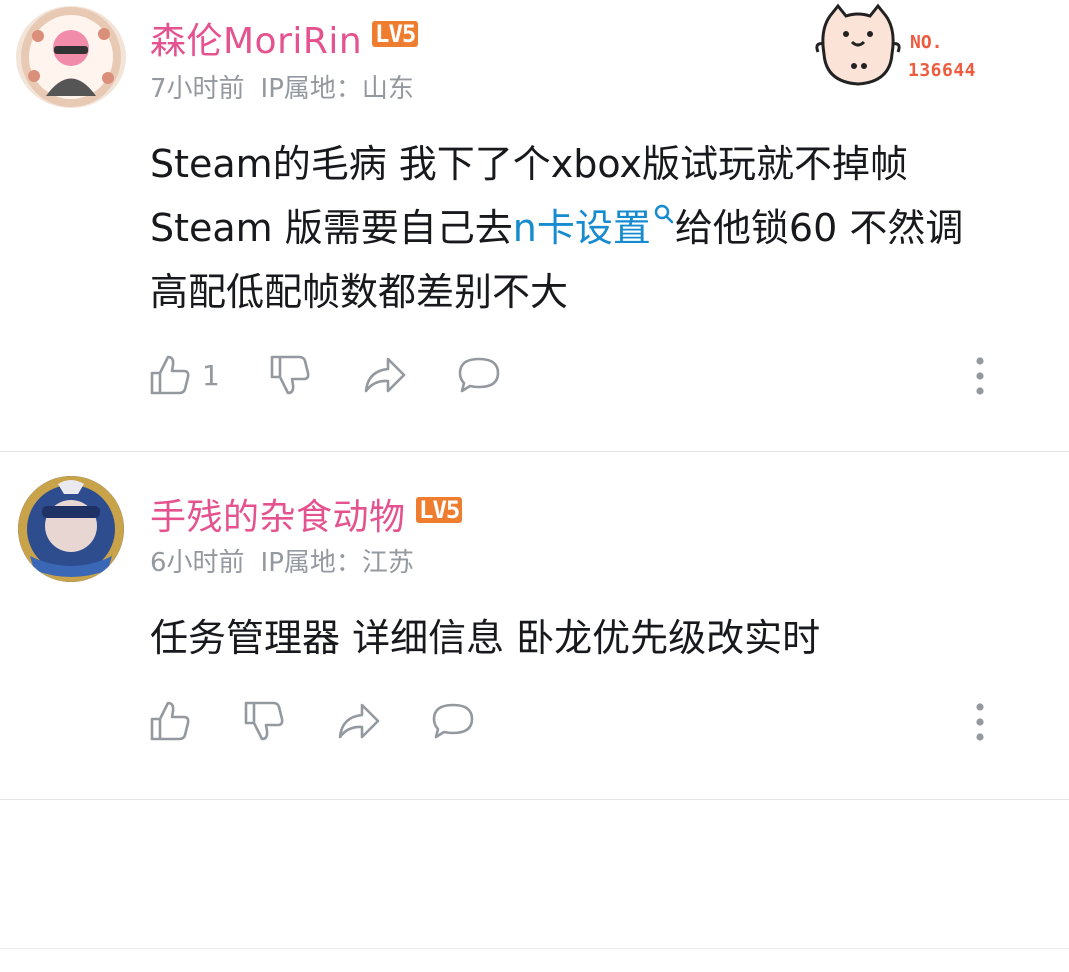 This screenshot has height=972, width=1069. What do you see at coordinates (211, 375) in the screenshot?
I see `like-count: 1` at bounding box center [211, 375].